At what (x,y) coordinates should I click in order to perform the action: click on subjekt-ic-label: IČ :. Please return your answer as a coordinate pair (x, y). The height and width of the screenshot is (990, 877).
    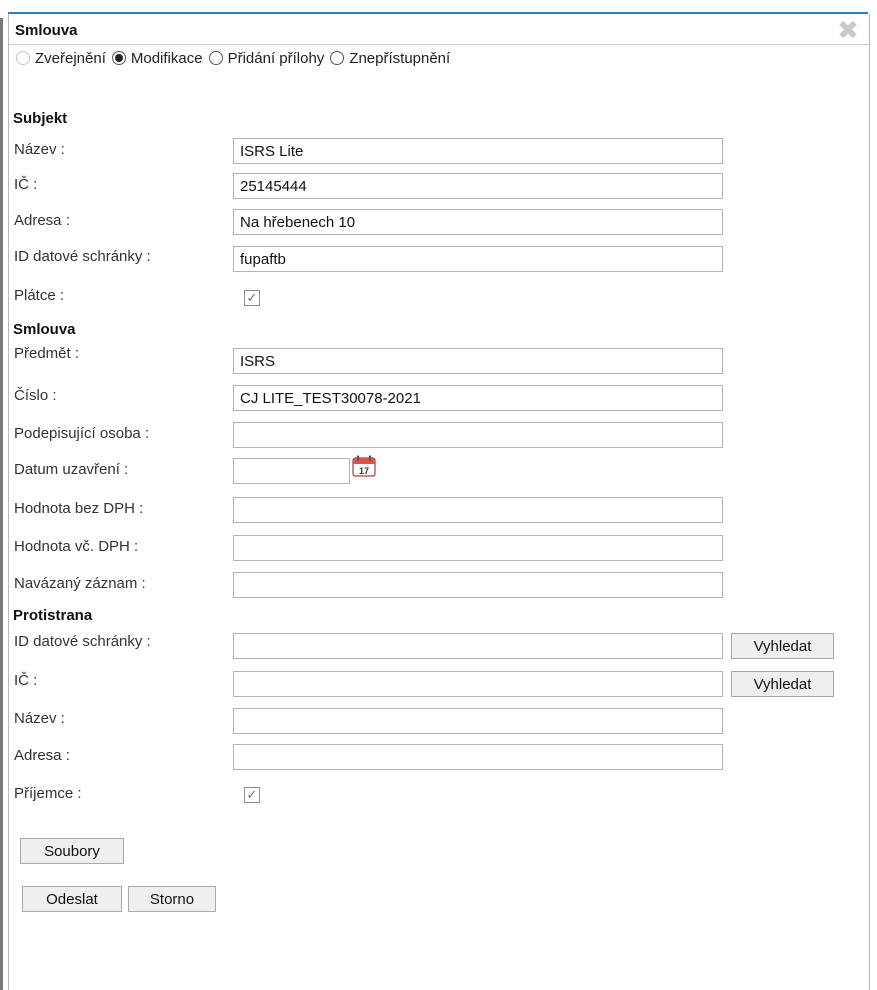
    Looking at the image, I should click on (26, 184).